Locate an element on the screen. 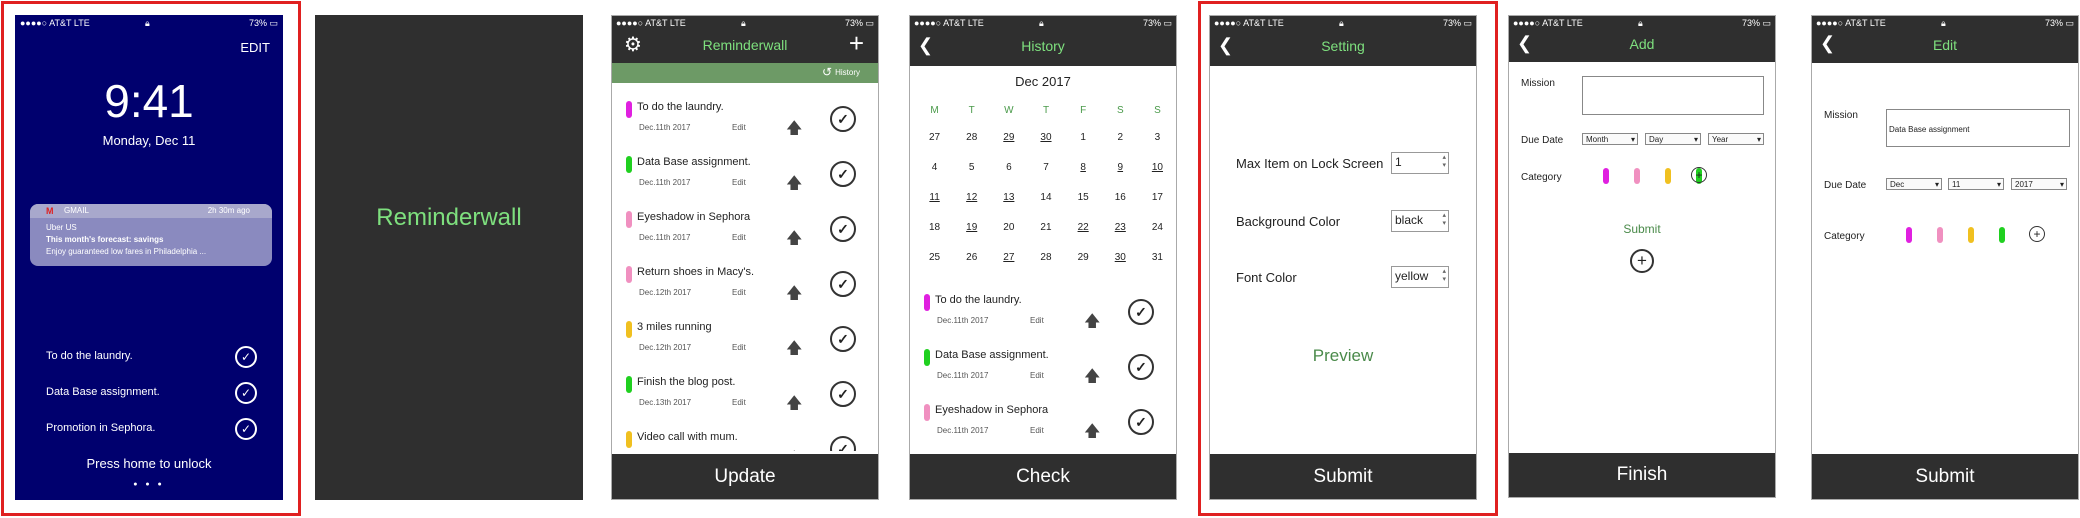 This screenshot has width=2080, height=518. calendar-day: 9 is located at coordinates (1120, 167).